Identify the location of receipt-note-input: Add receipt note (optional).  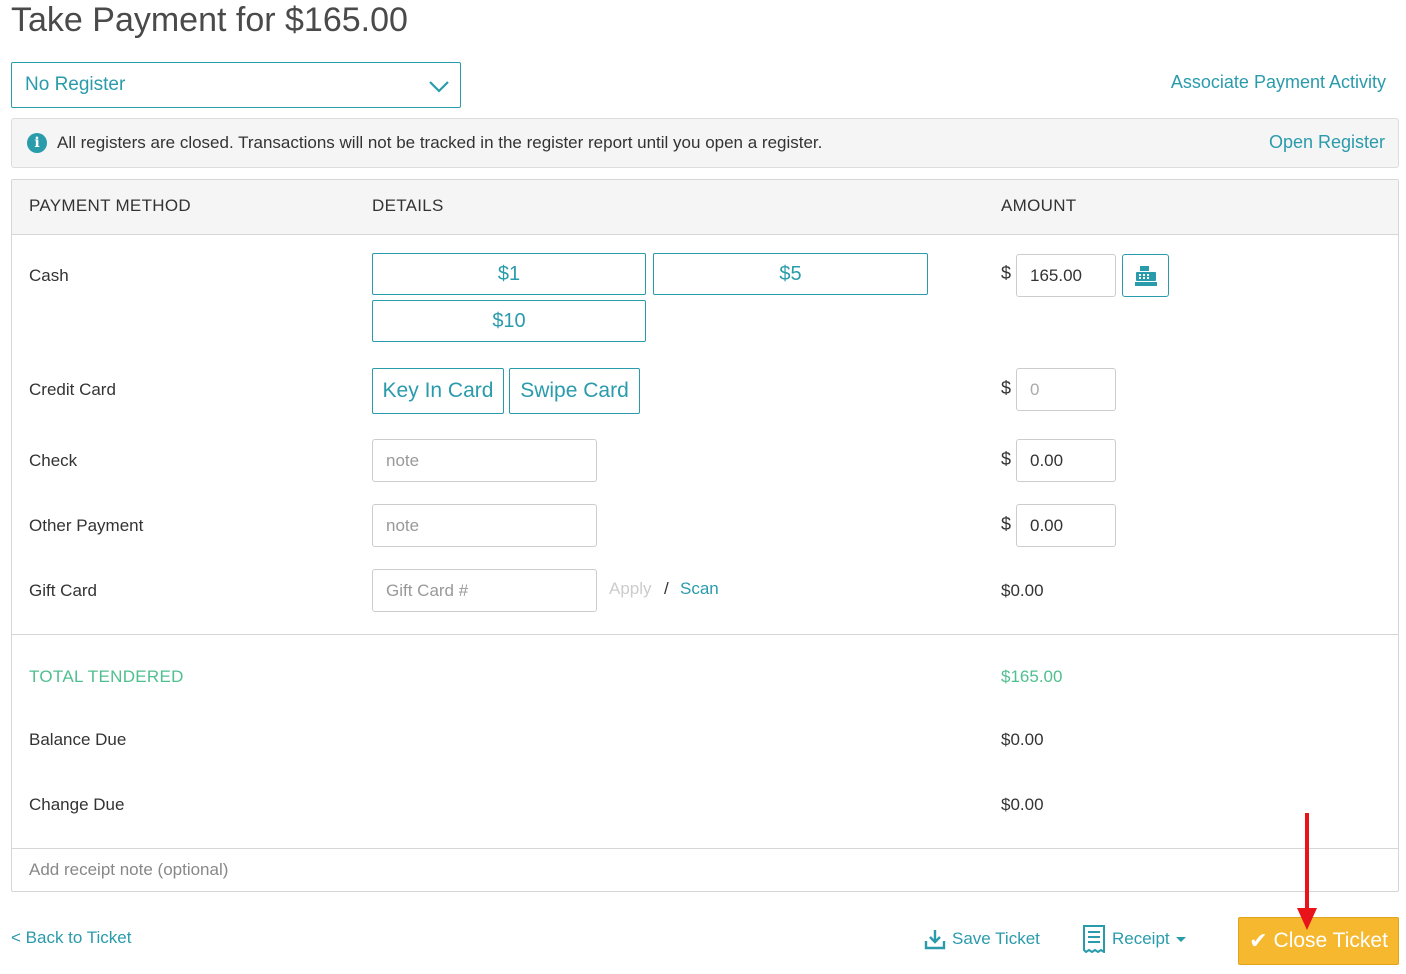
(128, 870).